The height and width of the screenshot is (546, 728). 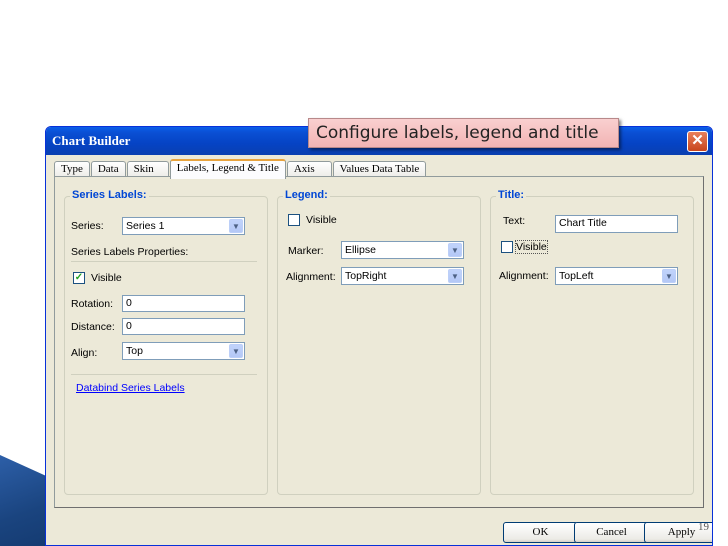 I want to click on legend-alignment-value: TopRight, so click(x=366, y=276).